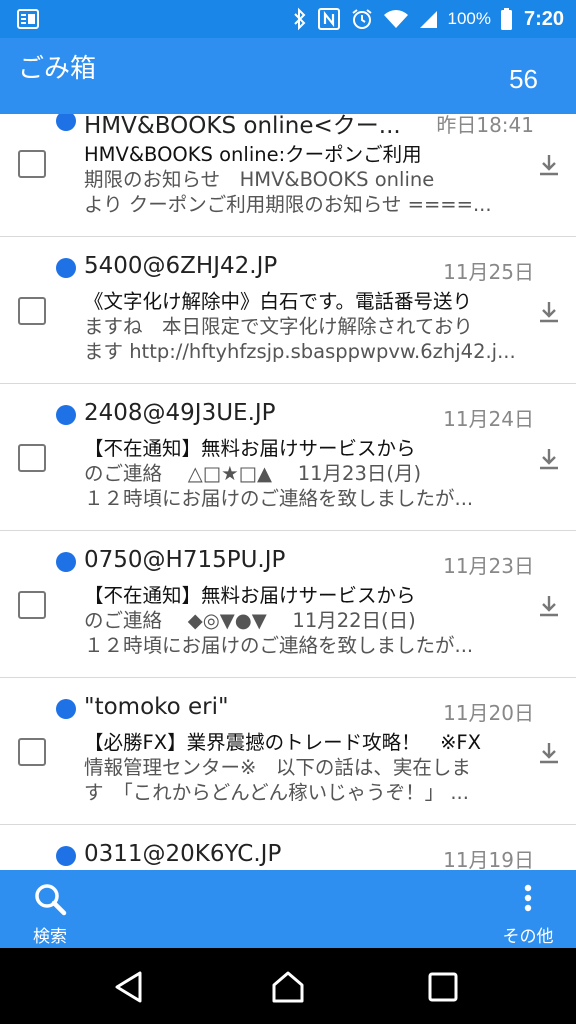 This screenshot has width=576, height=1024. I want to click on clock: 7:20, so click(543, 18).